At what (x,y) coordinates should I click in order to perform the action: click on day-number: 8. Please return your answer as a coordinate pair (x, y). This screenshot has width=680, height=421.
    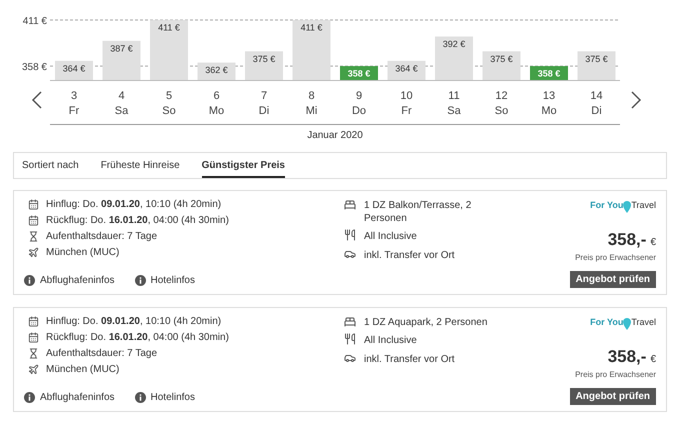
    Looking at the image, I should click on (311, 96).